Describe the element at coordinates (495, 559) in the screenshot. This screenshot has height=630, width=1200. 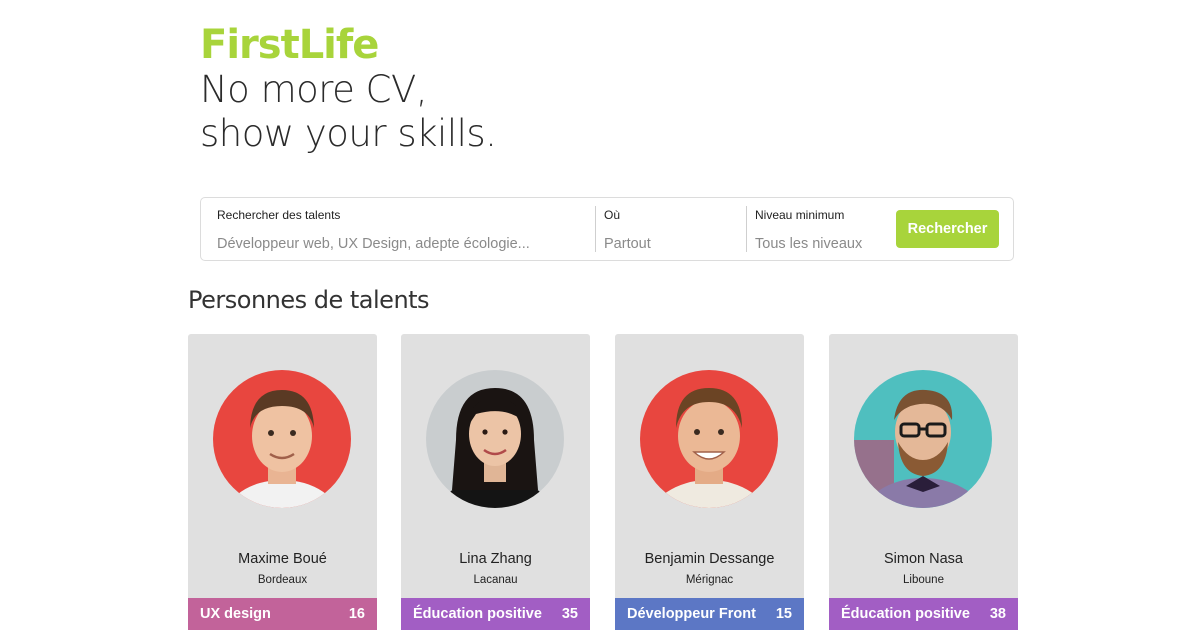
I see `talent-name: Lina Zhang` at that location.